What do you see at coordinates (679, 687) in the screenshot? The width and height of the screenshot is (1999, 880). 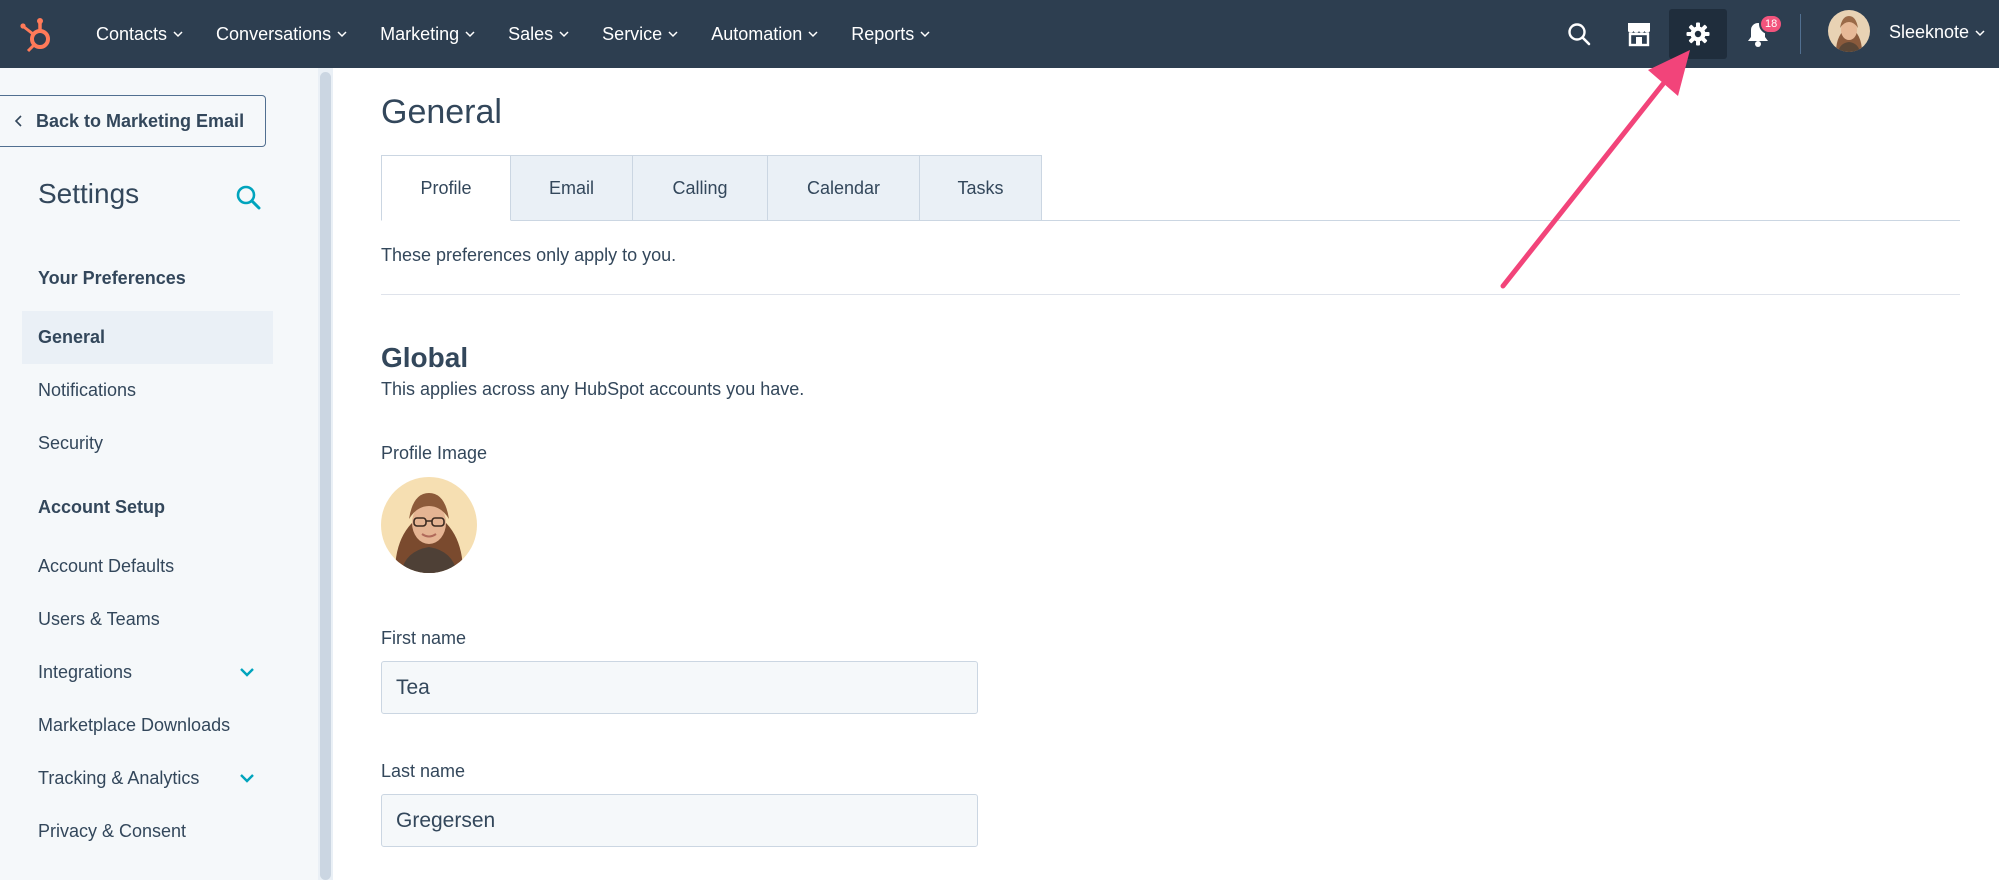 I see `first-name-field` at bounding box center [679, 687].